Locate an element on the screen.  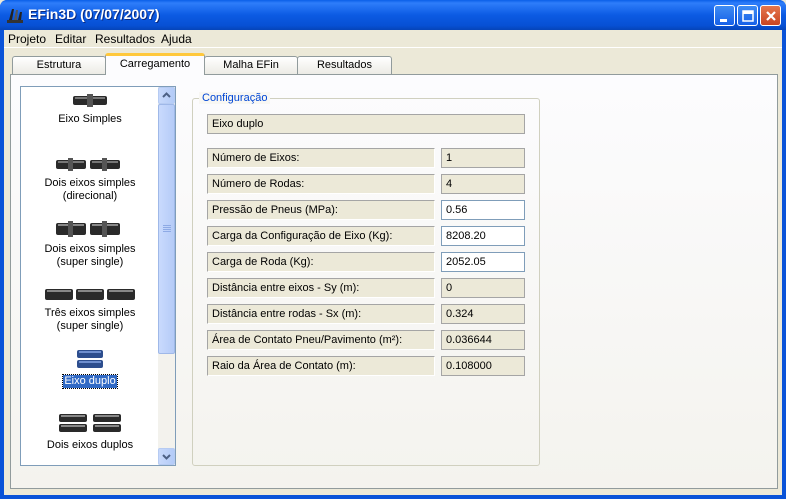
maximize-icon is located at coordinates (748, 16).